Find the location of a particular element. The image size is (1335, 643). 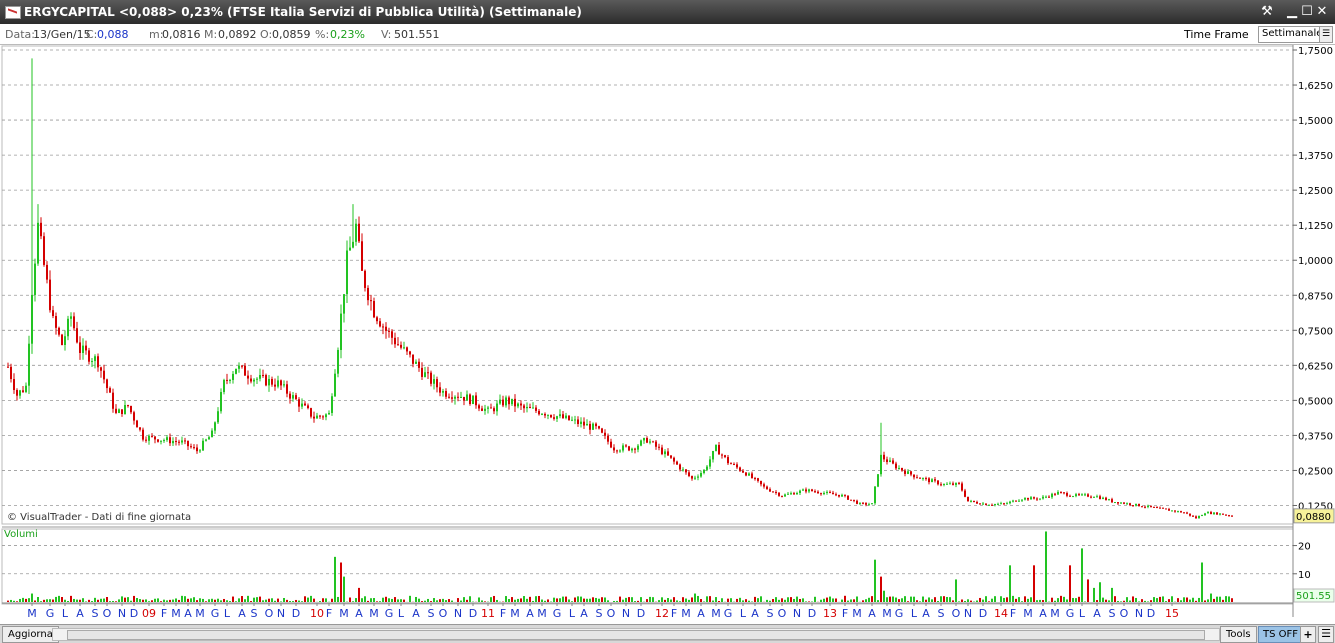

minimize-button: ▁ is located at coordinates (1292, 11).